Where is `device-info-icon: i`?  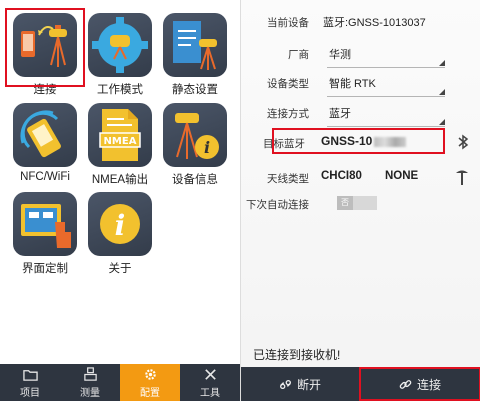 device-info-icon: i is located at coordinates (195, 135).